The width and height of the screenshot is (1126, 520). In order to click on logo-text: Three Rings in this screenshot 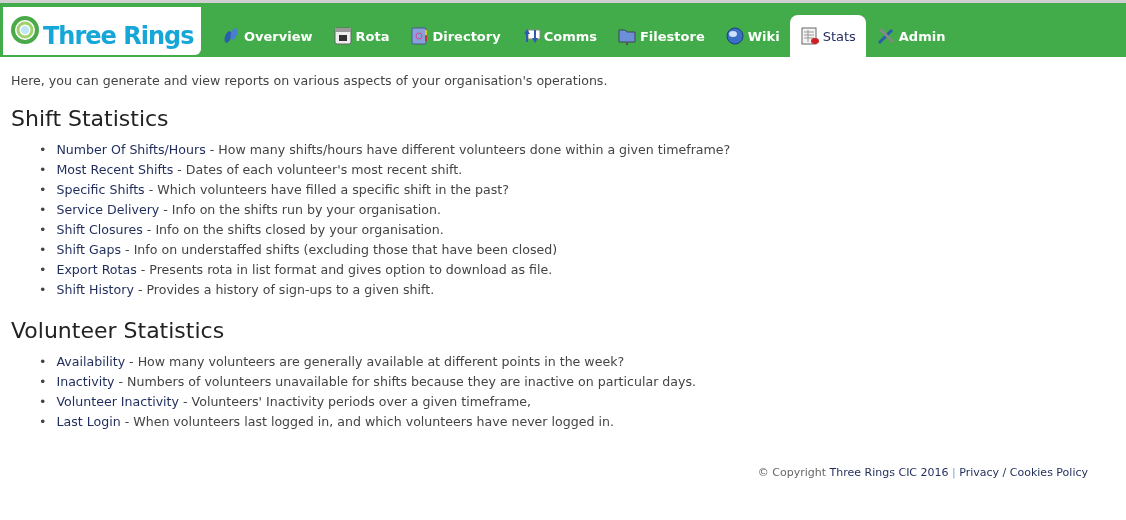, I will do `click(118, 36)`.